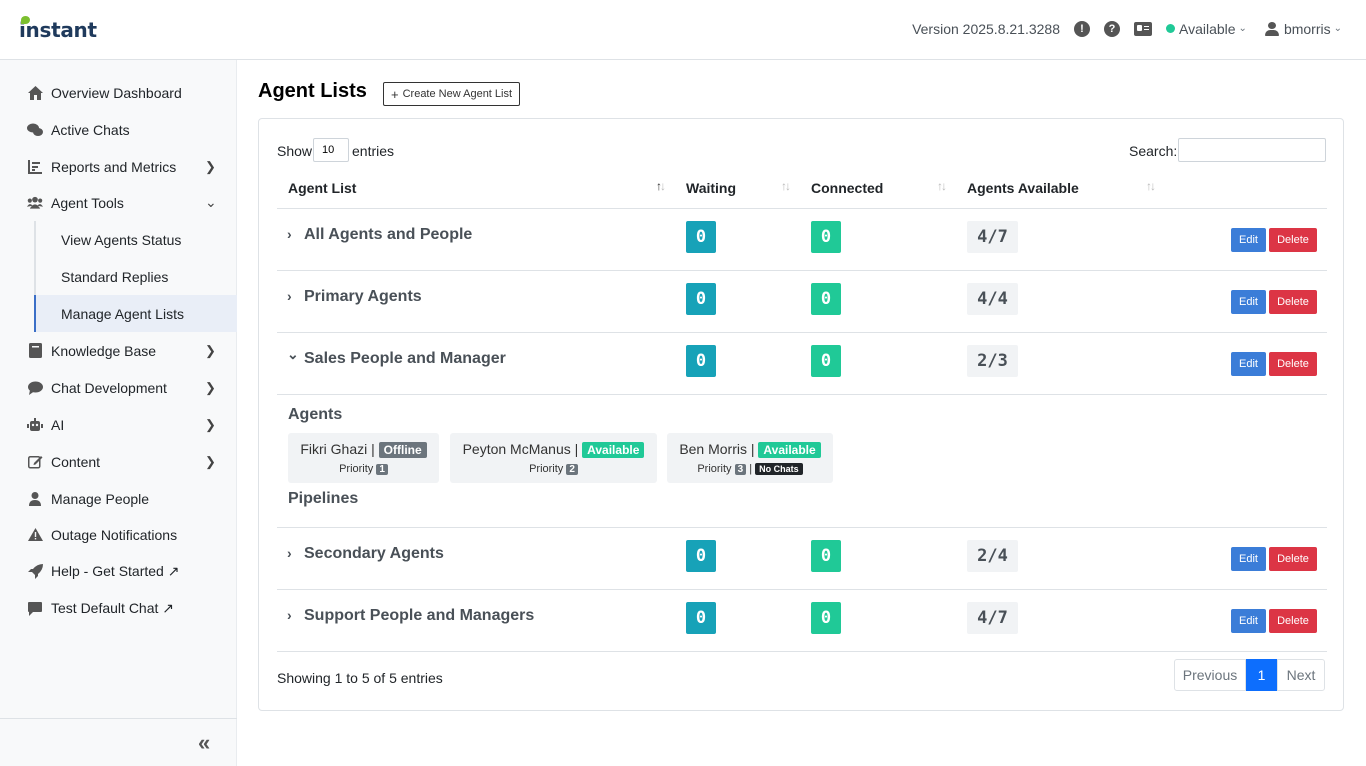  I want to click on logo: instant, so click(58, 29).